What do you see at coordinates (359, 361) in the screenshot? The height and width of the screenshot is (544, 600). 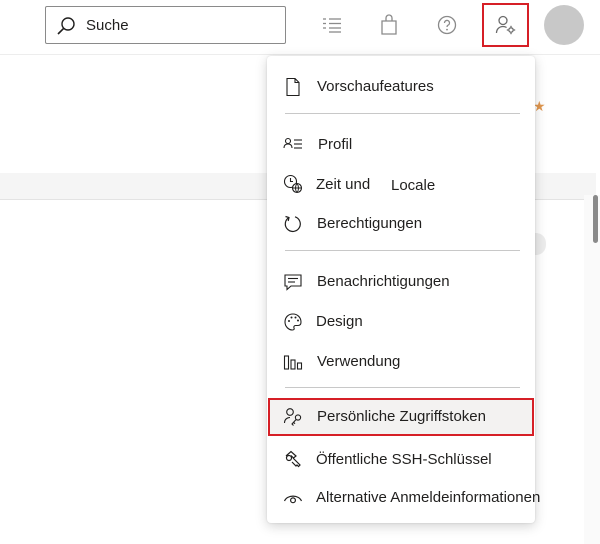 I see `menu-item-label: Verwendung` at bounding box center [359, 361].